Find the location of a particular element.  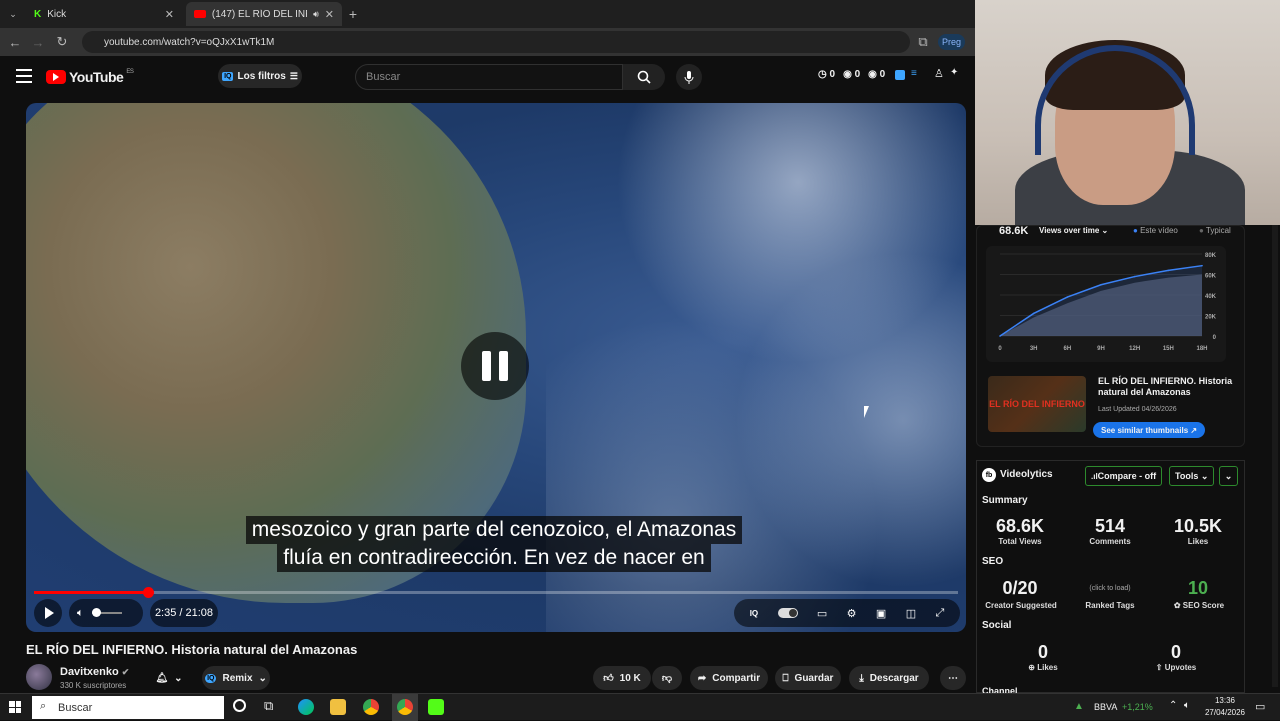

chevron-down-icon: ⌄ is located at coordinates (1228, 475).